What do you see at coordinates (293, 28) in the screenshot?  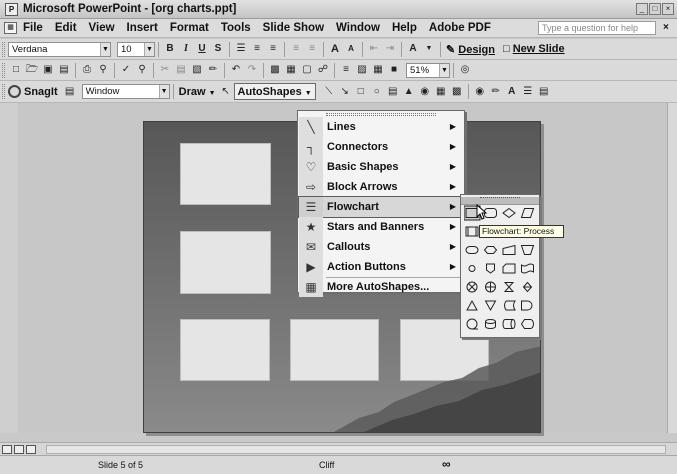 I see `menu-slide-show: Slide Show` at bounding box center [293, 28].